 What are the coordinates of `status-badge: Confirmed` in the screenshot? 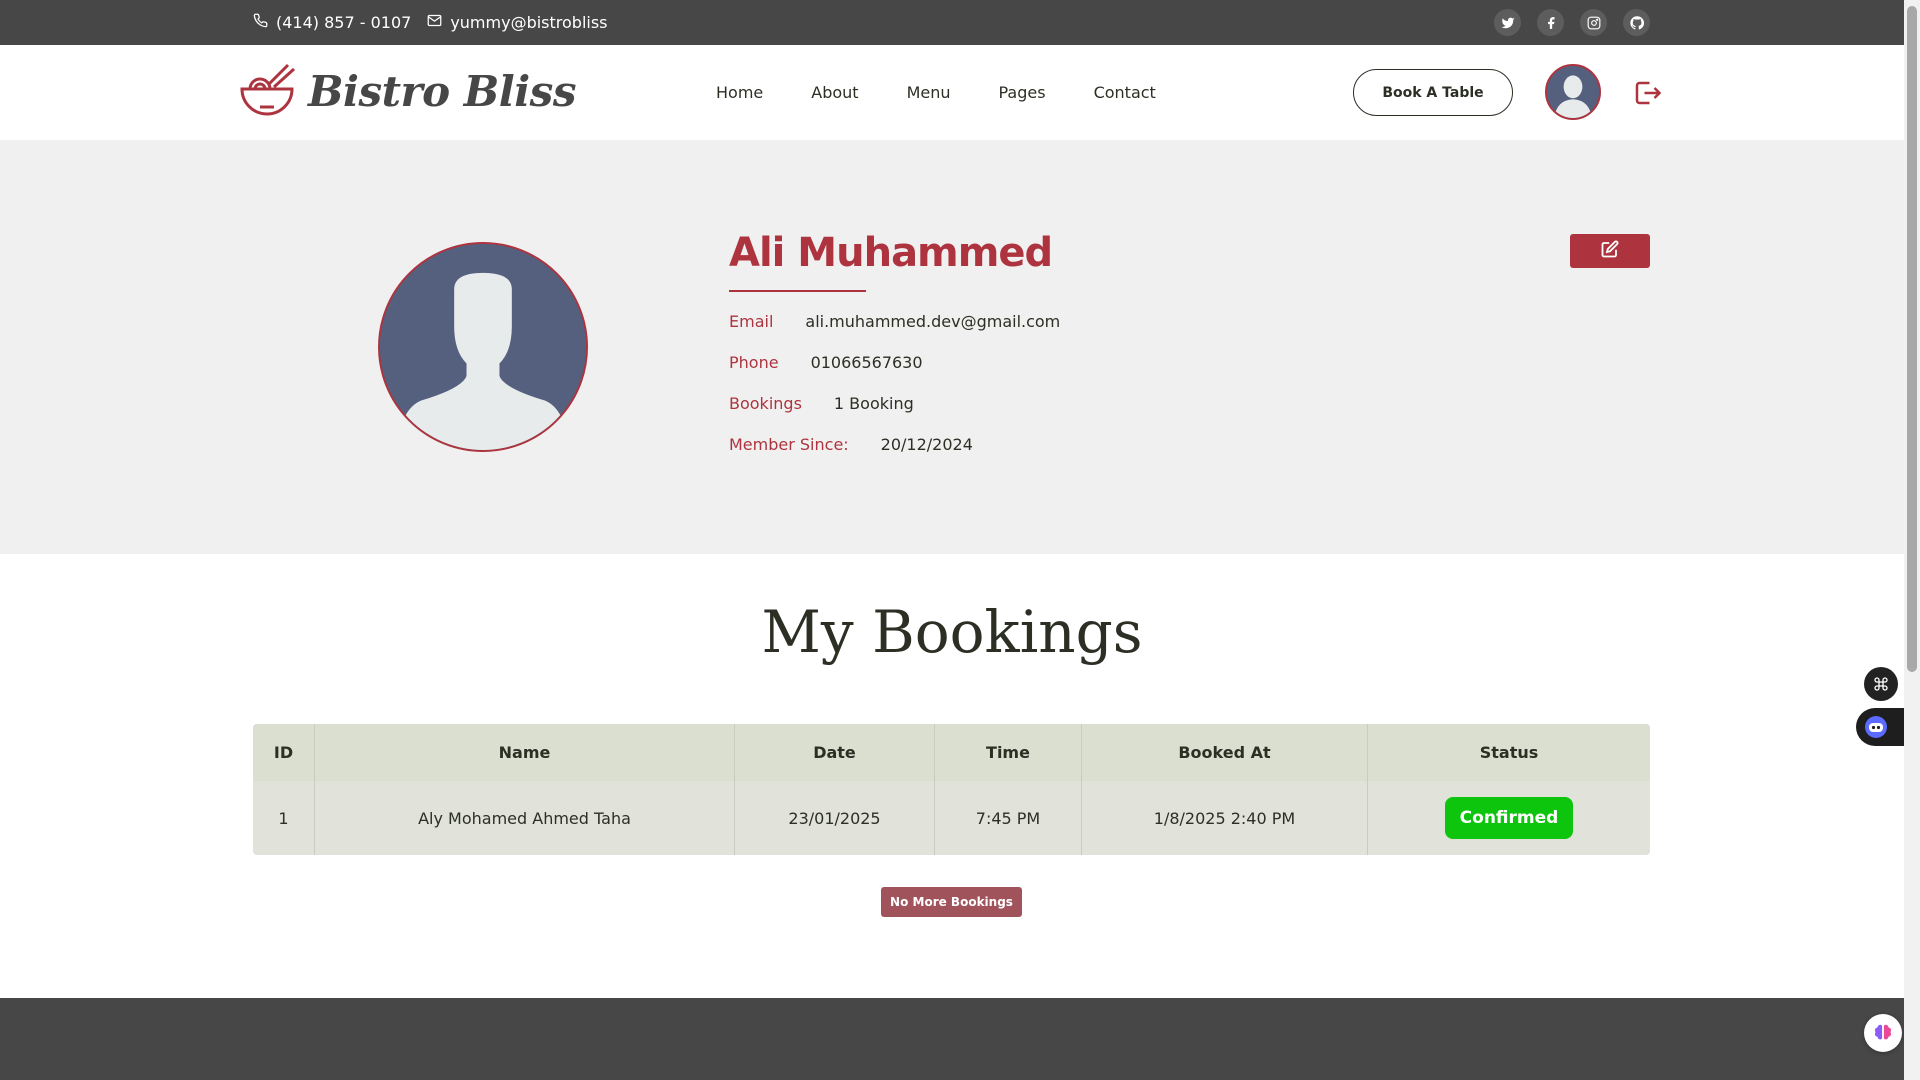 It's located at (1509, 818).